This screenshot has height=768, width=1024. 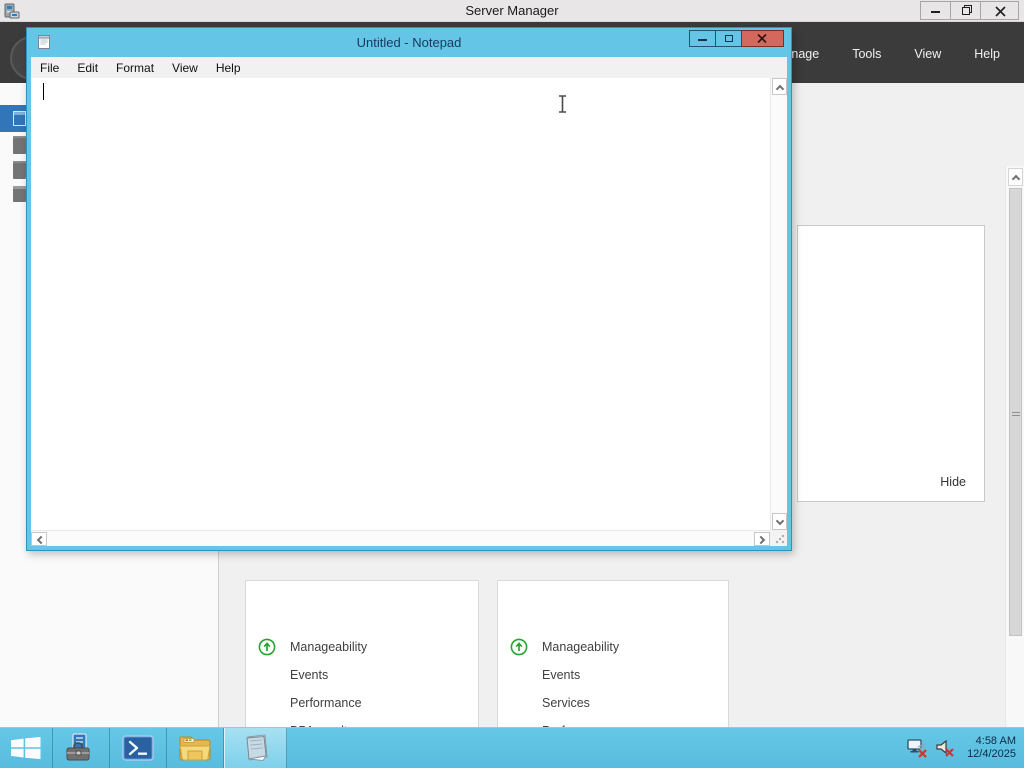 I want to click on server-manager-menubar: Manage Tools View Help, so click(x=887, y=54).